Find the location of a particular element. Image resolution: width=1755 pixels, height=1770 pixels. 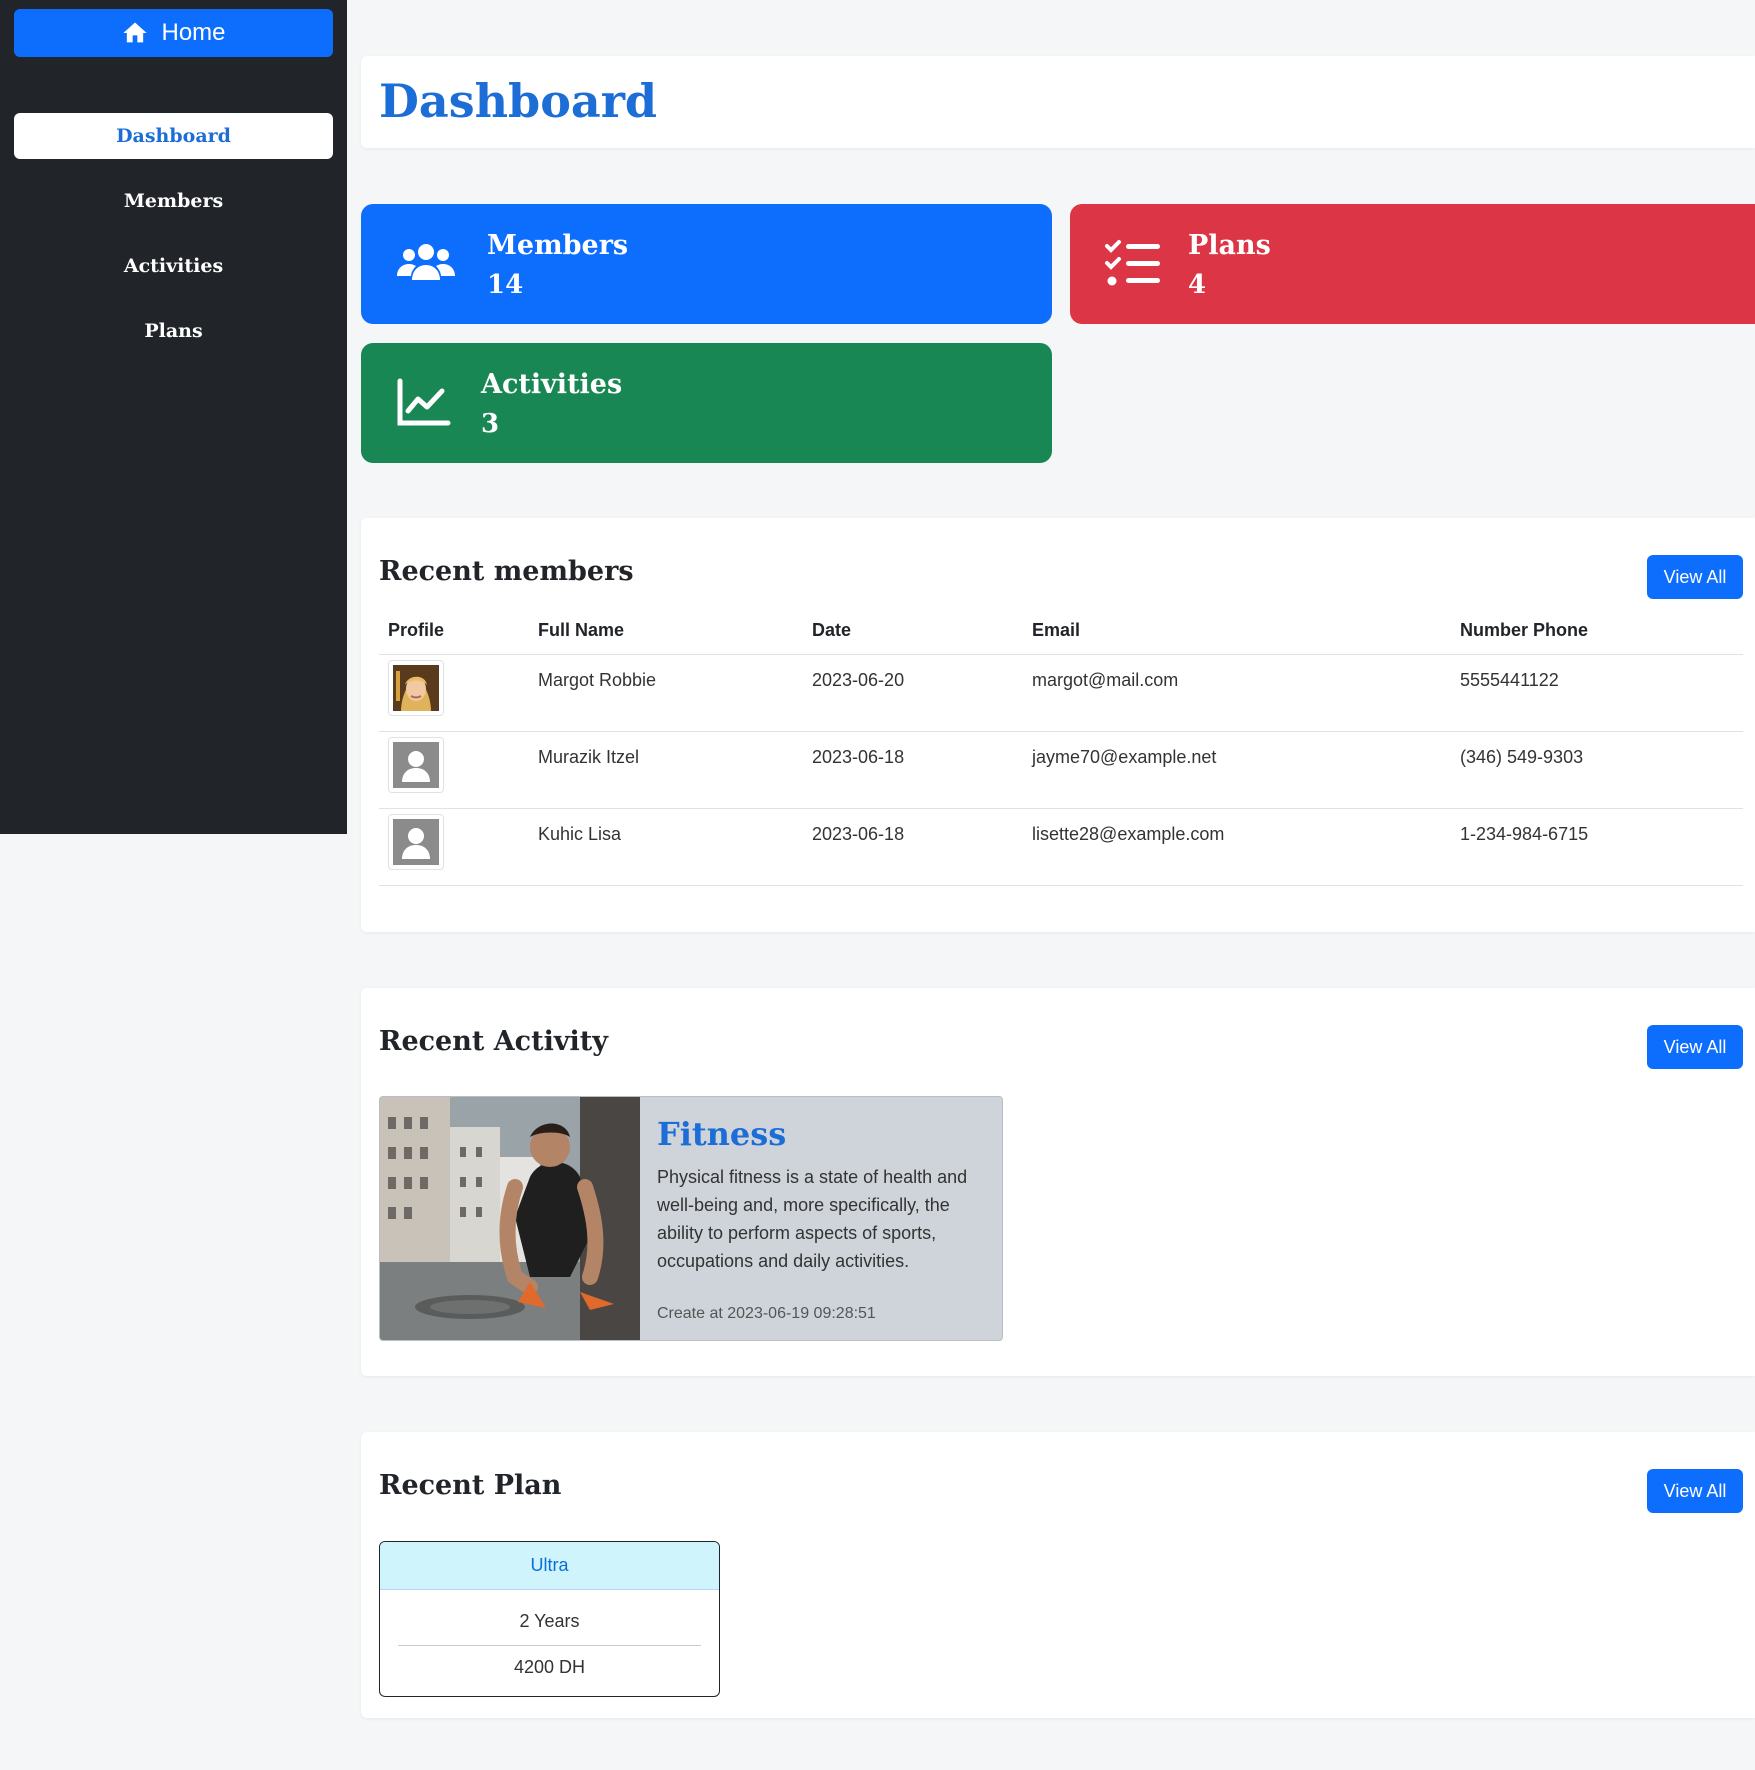

col-profile: Profile is located at coordinates (454, 631).